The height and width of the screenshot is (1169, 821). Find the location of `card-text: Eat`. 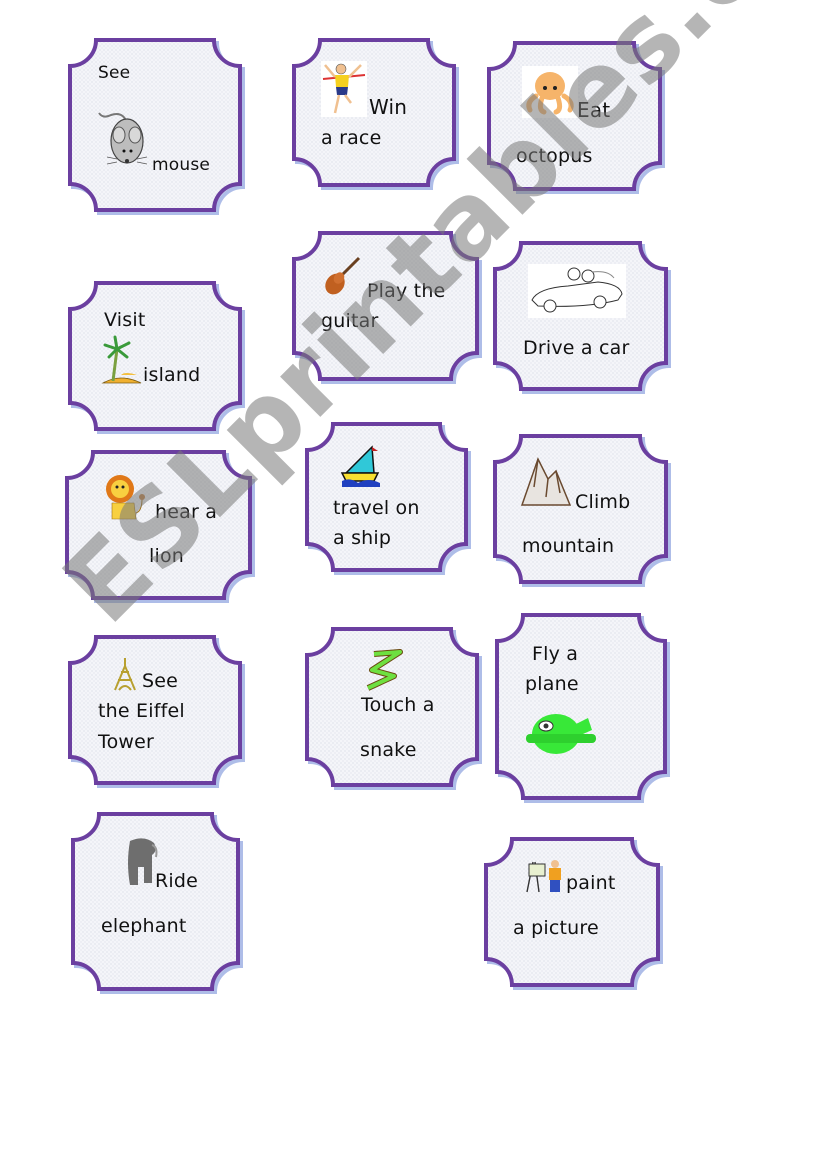

card-text: Eat is located at coordinates (594, 110).